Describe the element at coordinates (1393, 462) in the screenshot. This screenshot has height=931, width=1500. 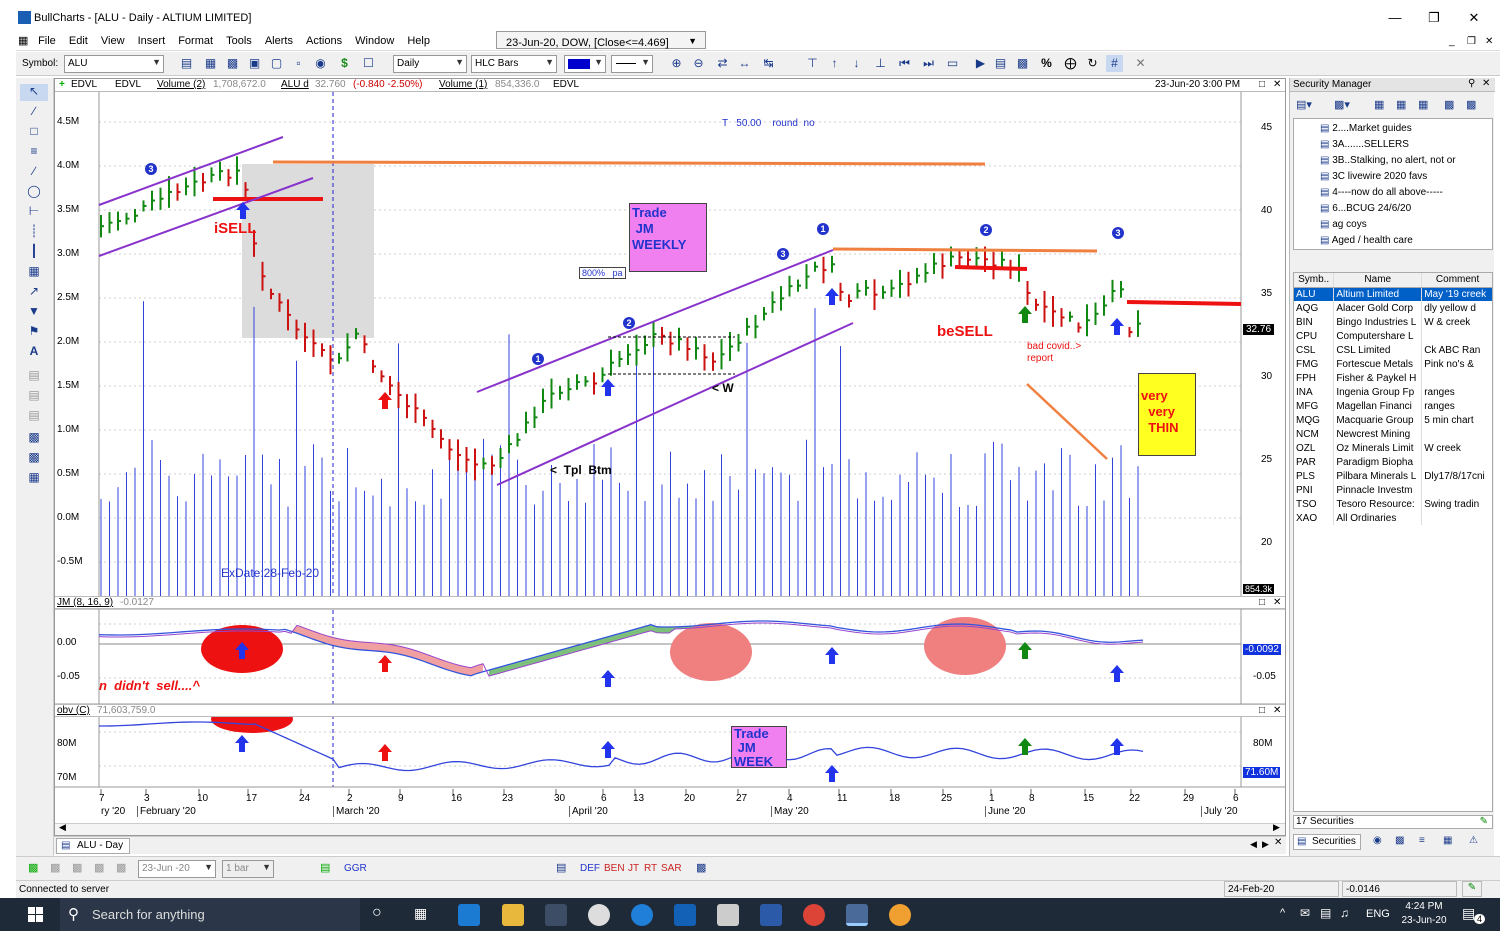
I see `security-row: PAR Paradigm Biopha` at that location.